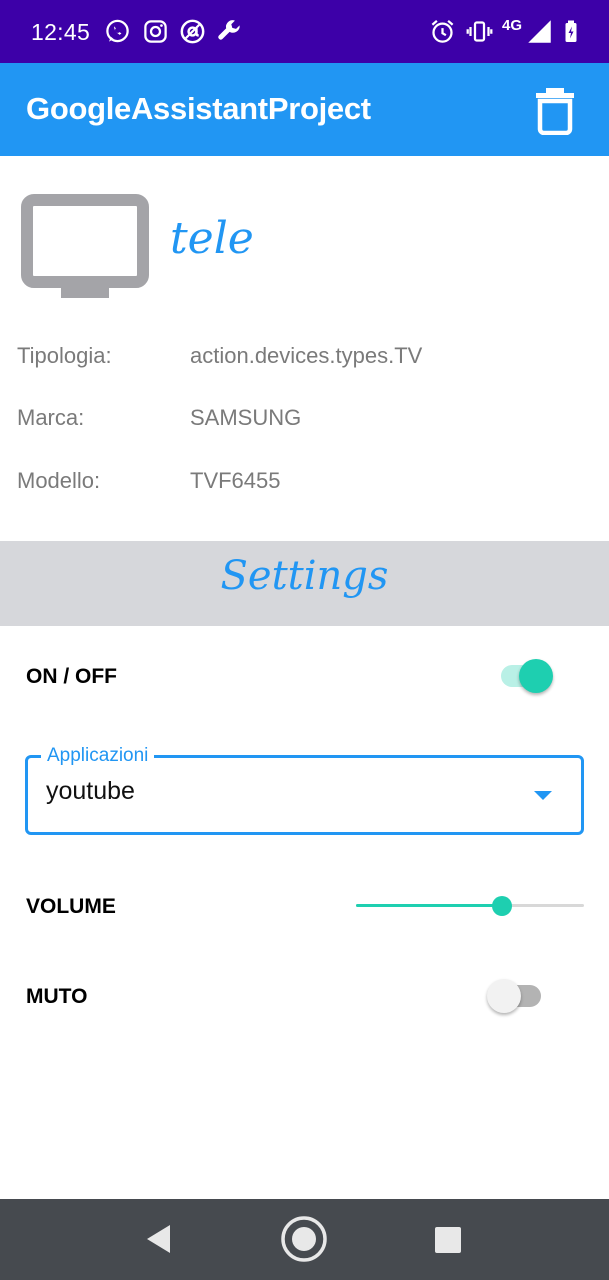 The image size is (609, 1280). I want to click on info-label-model: Modello:, so click(59, 480).